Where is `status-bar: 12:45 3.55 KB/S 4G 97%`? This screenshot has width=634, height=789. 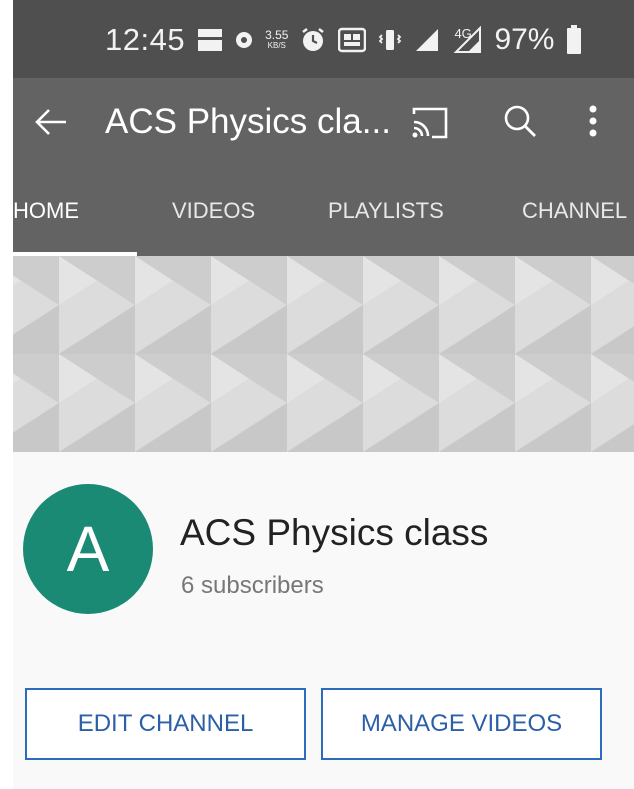
status-bar: 12:45 3.55 KB/S 4G 97% is located at coordinates (323, 39).